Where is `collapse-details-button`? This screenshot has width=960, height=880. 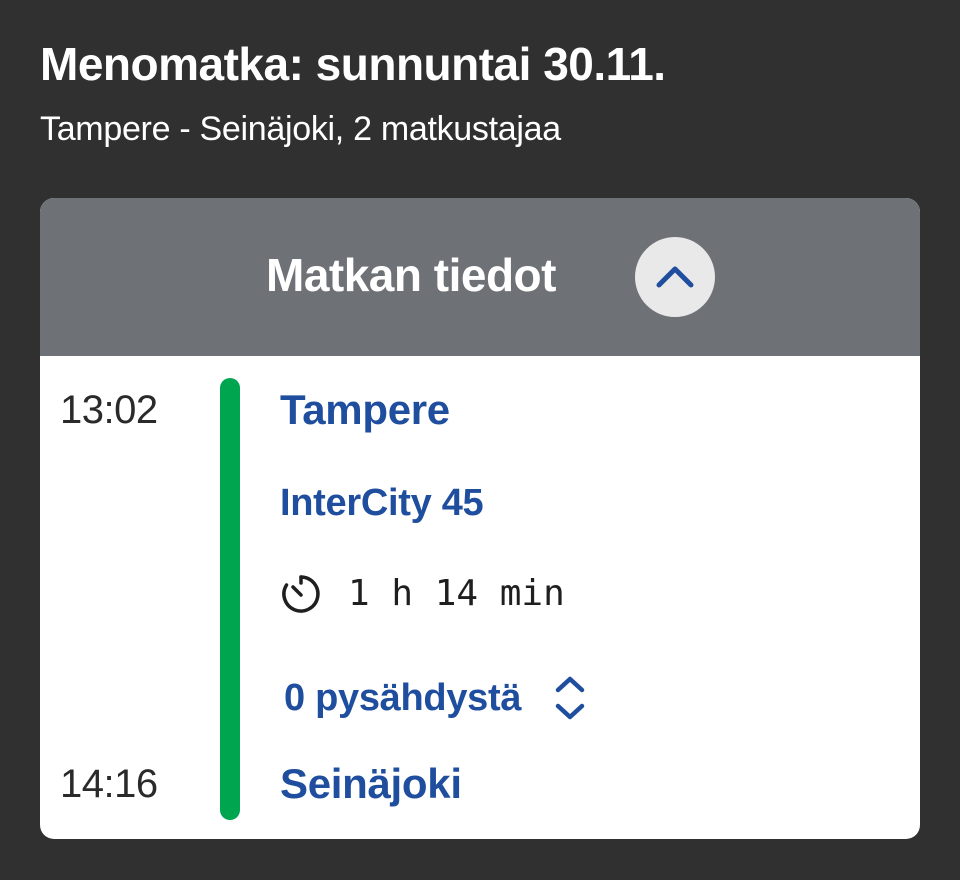
collapse-details-button is located at coordinates (675, 277).